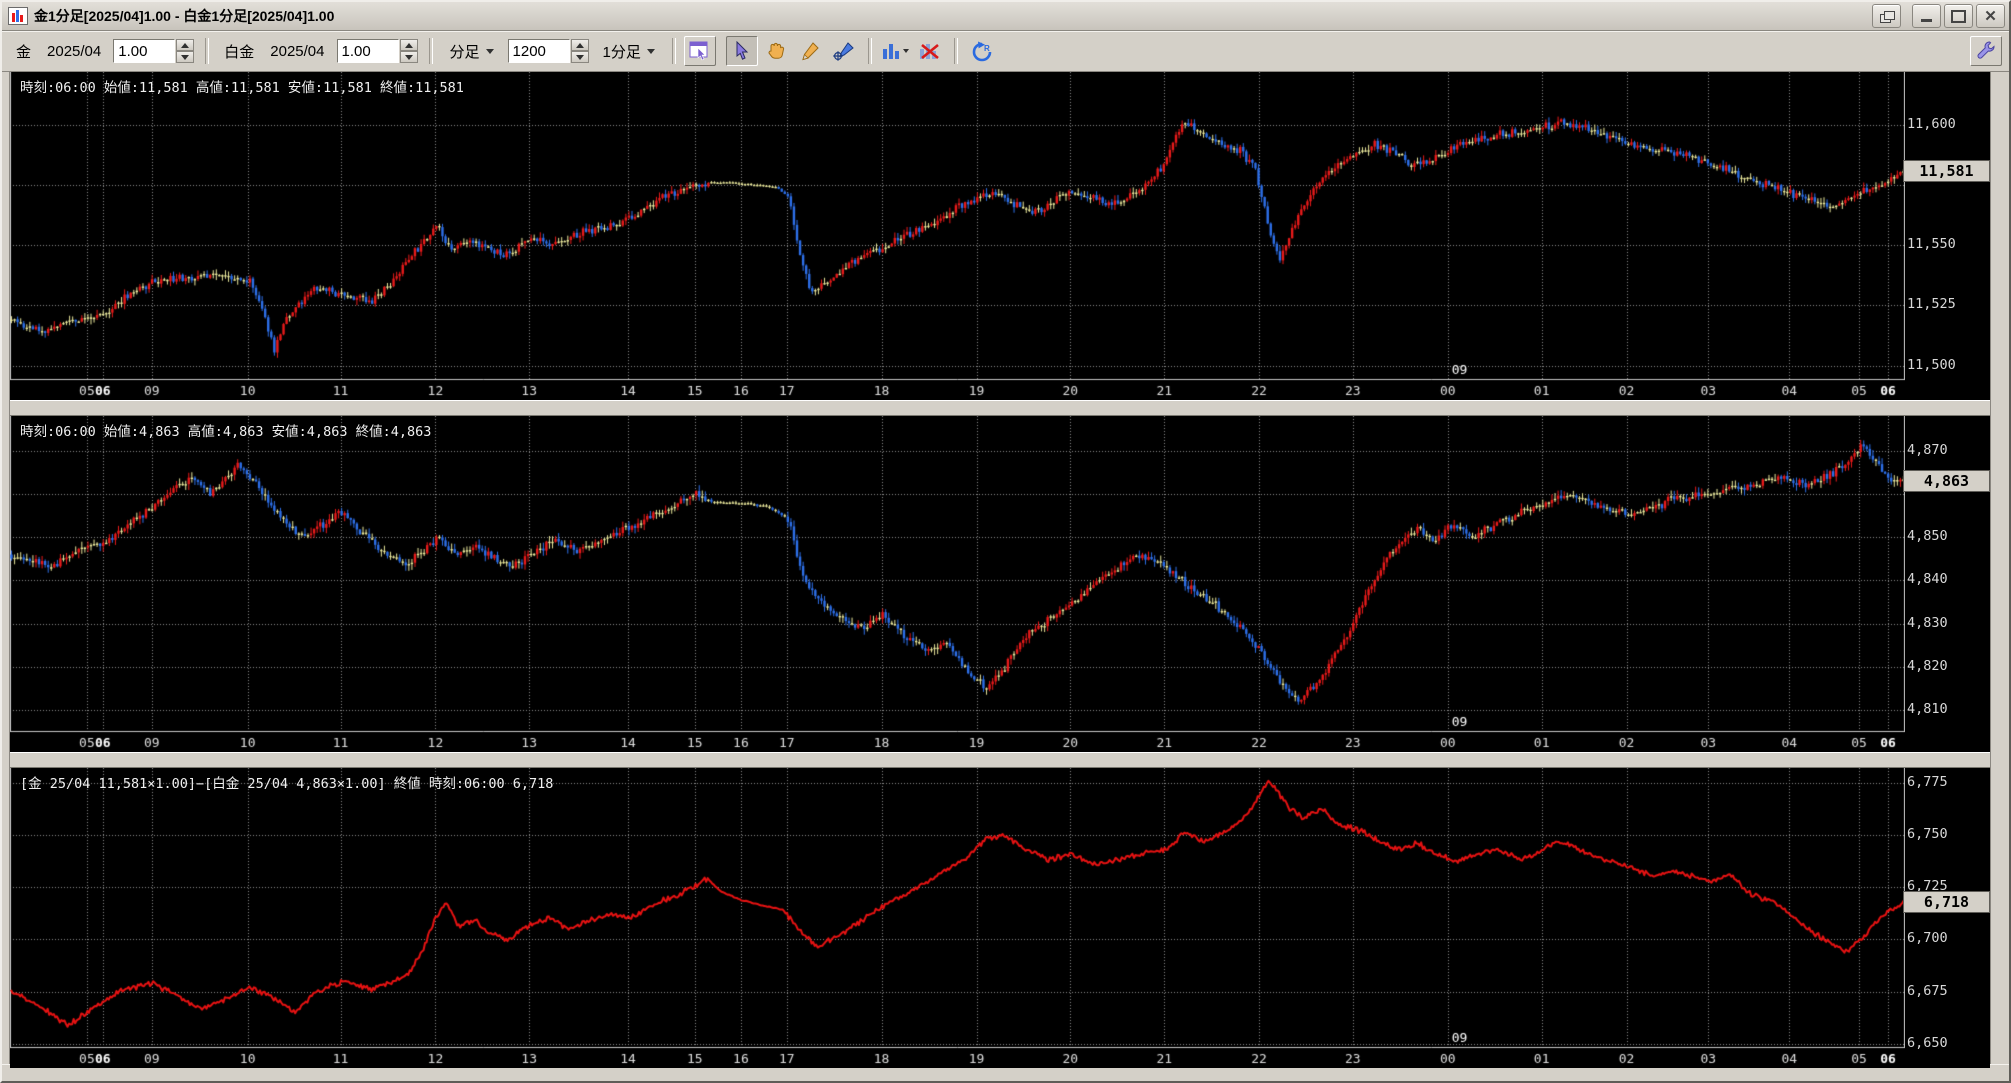 The image size is (2011, 1083). What do you see at coordinates (1931, 364) in the screenshot?
I see `price-tick-label: 11,500` at bounding box center [1931, 364].